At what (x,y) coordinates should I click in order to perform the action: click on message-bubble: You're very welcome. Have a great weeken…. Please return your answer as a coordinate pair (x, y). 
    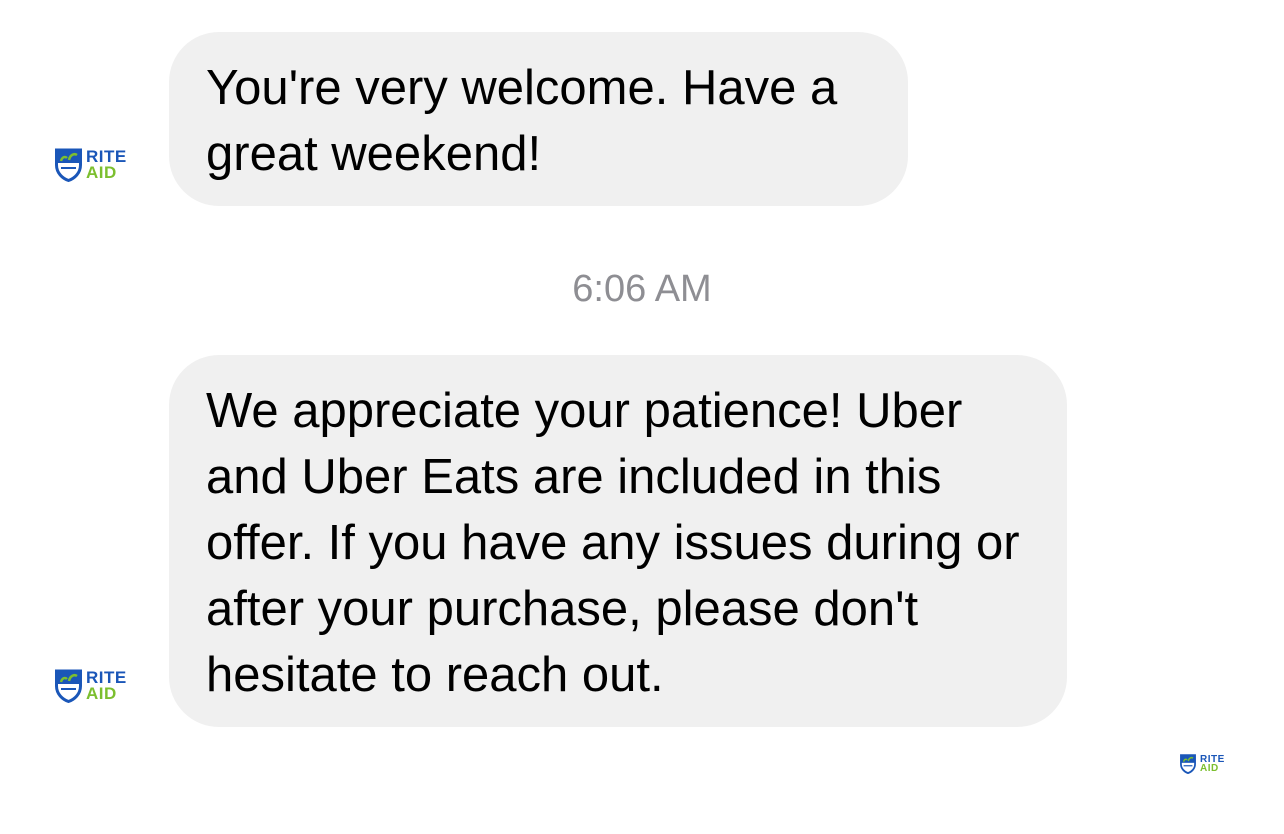
    Looking at the image, I should click on (538, 119).